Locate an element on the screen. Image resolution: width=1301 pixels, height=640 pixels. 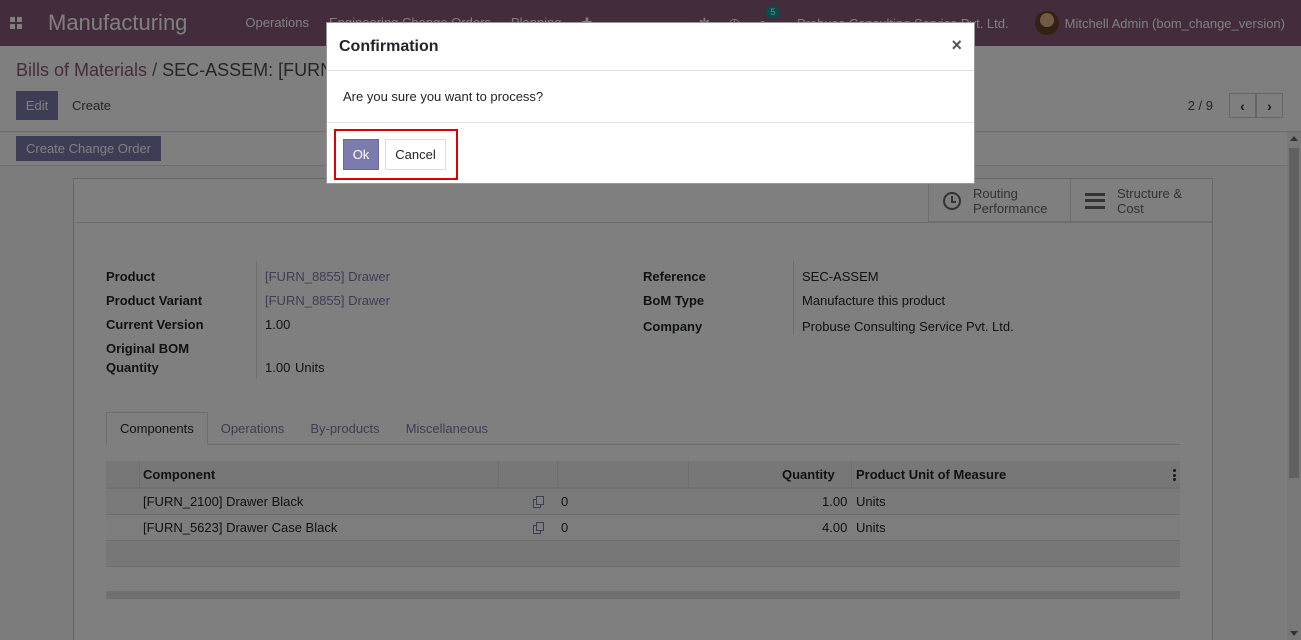
ok-button: Ok is located at coordinates (361, 154).